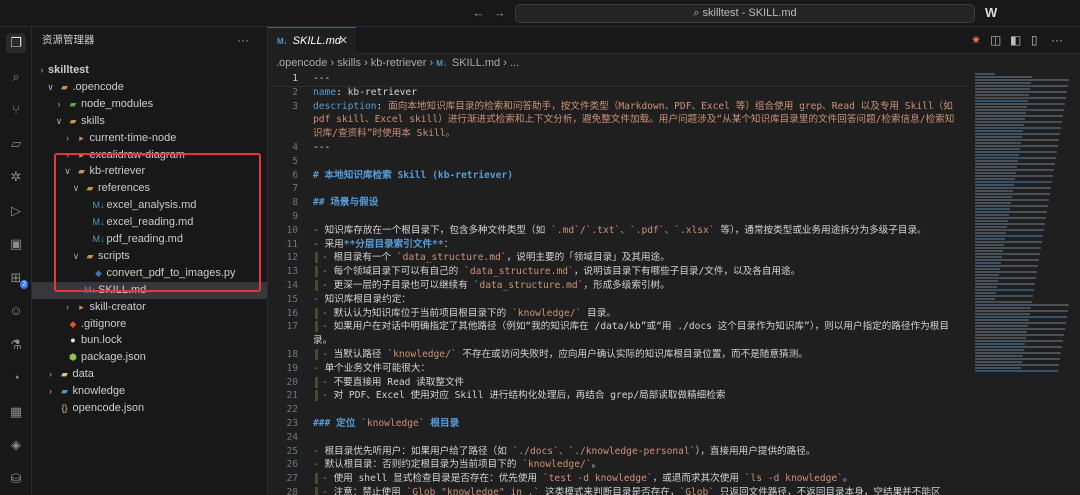 Image resolution: width=1080 pixels, height=495 pixels. Describe the element at coordinates (149, 391) in the screenshot. I see `tree-item: › ▰ knowledge` at that location.